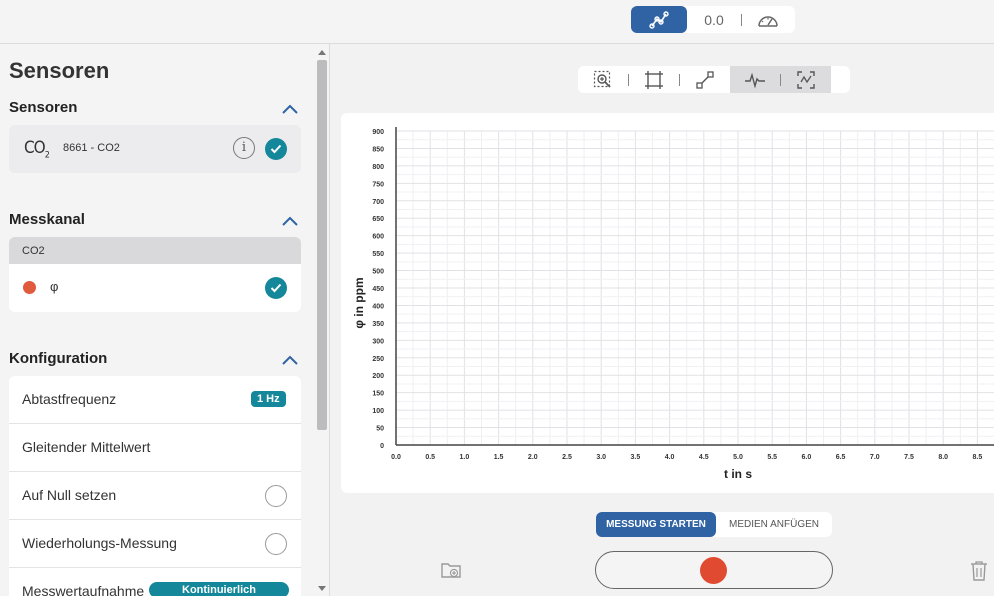  Describe the element at coordinates (378, 394) in the screenshot. I see `y-tick-label: 150` at that location.